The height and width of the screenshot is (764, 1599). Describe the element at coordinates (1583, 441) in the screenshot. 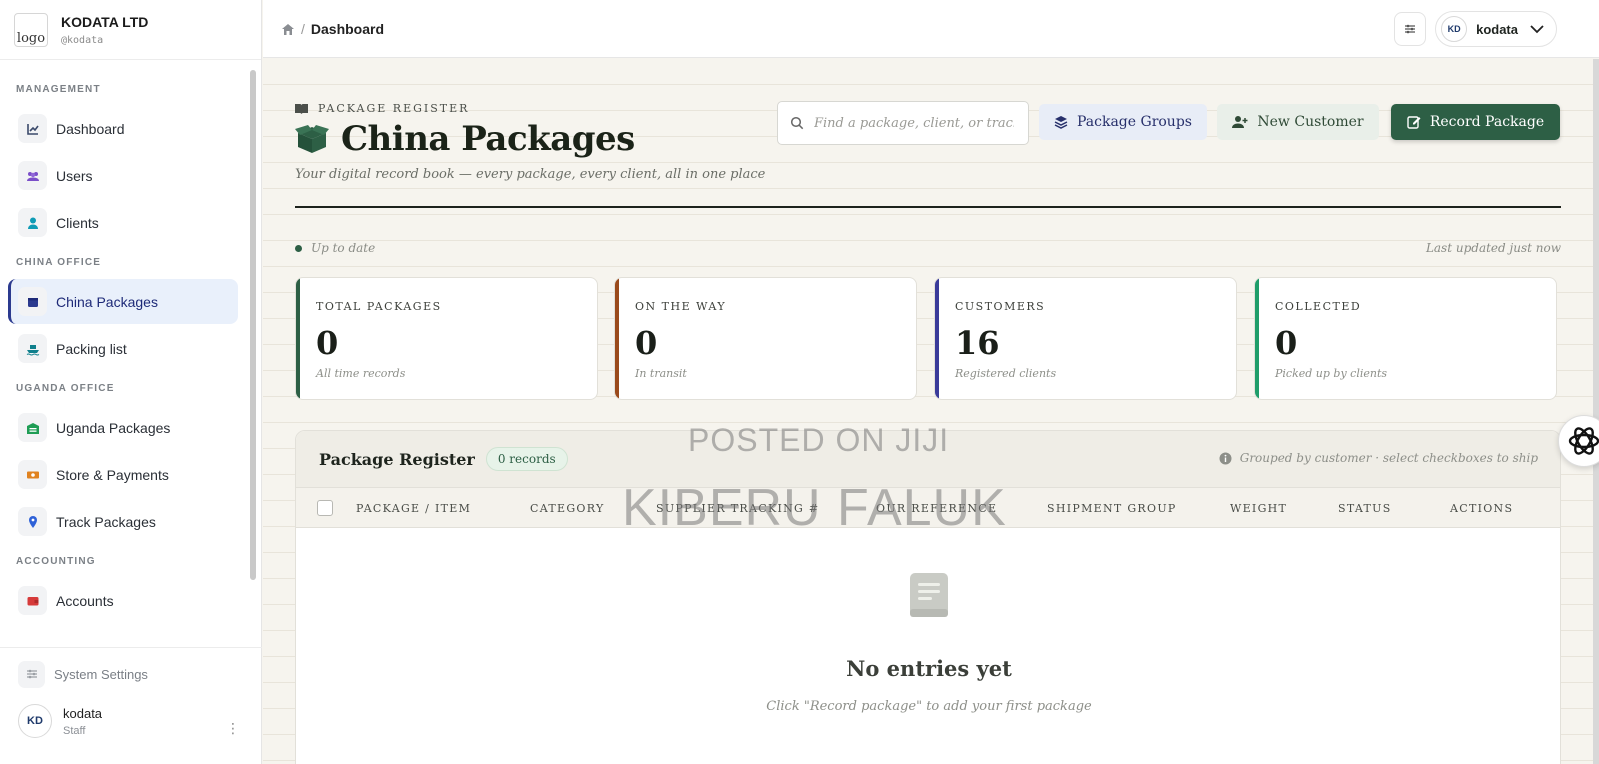

I see `ai-assistant-icon` at that location.